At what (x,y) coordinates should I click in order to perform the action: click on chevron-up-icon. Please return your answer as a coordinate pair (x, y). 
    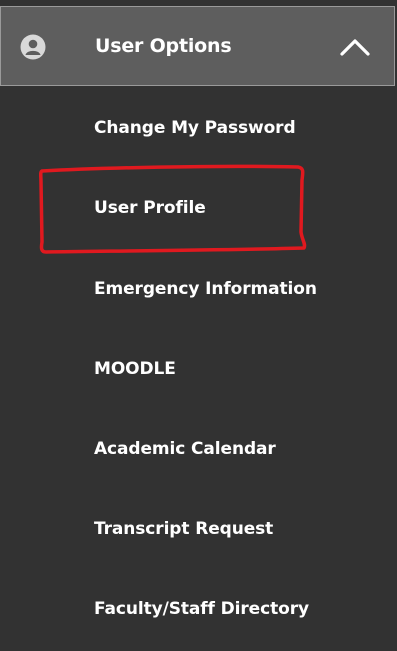
    Looking at the image, I should click on (355, 47).